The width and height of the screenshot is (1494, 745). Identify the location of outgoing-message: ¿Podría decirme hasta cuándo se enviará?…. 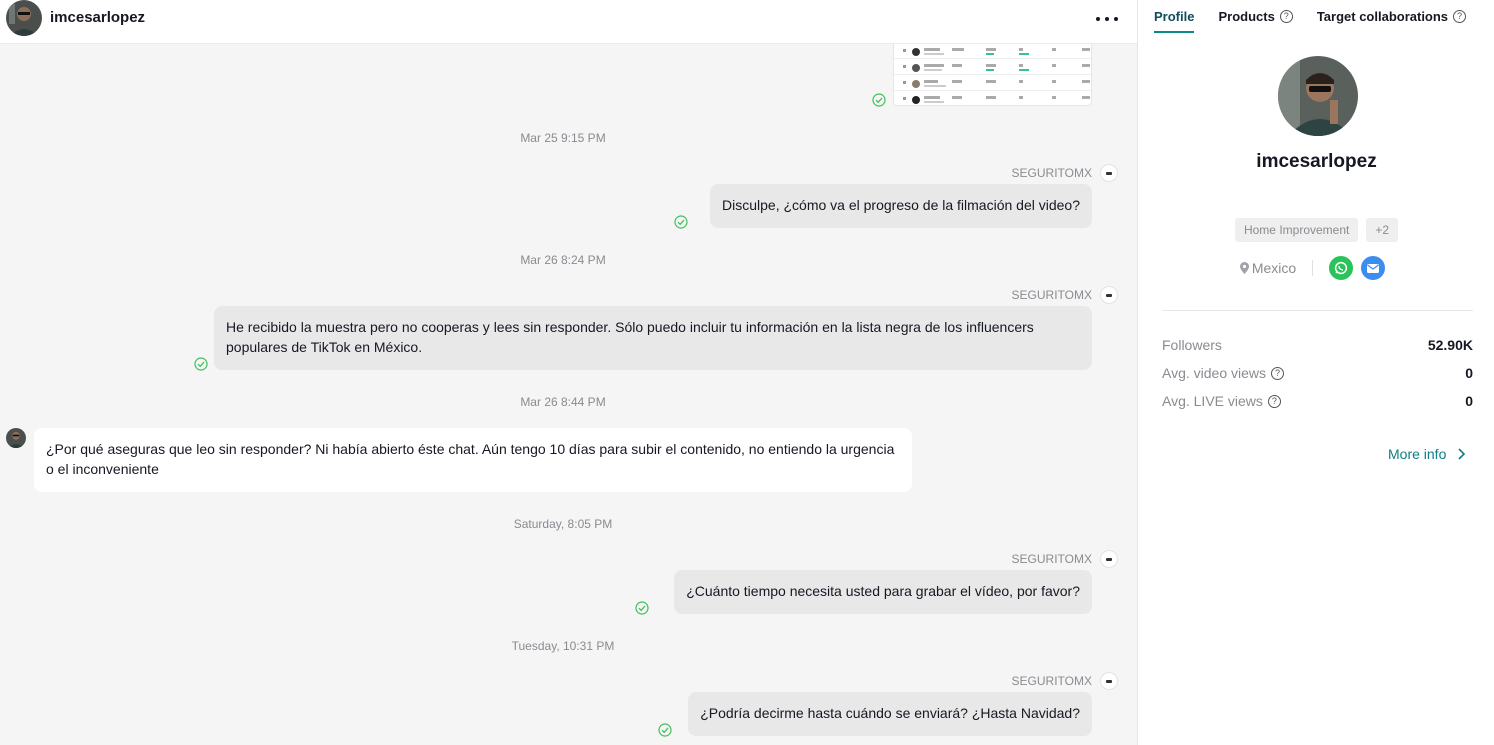
(890, 714).